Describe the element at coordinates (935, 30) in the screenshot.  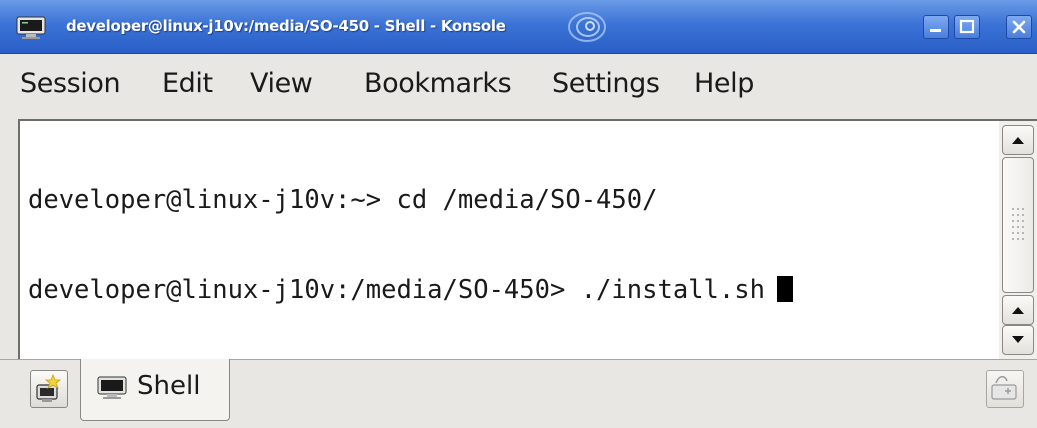
I see `minimize-icon` at that location.